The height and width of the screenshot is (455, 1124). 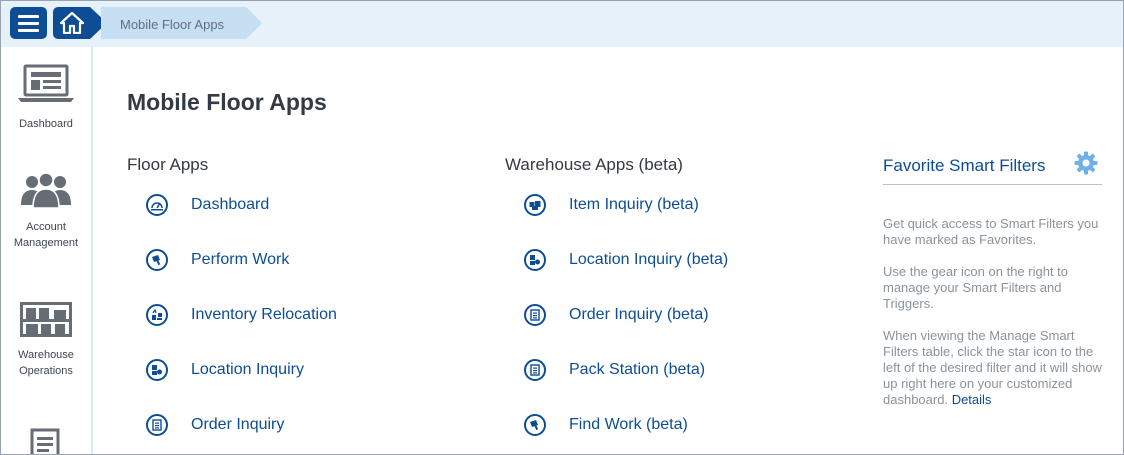 What do you see at coordinates (168, 164) in the screenshot?
I see `floor-apps-heading: Floor Apps` at bounding box center [168, 164].